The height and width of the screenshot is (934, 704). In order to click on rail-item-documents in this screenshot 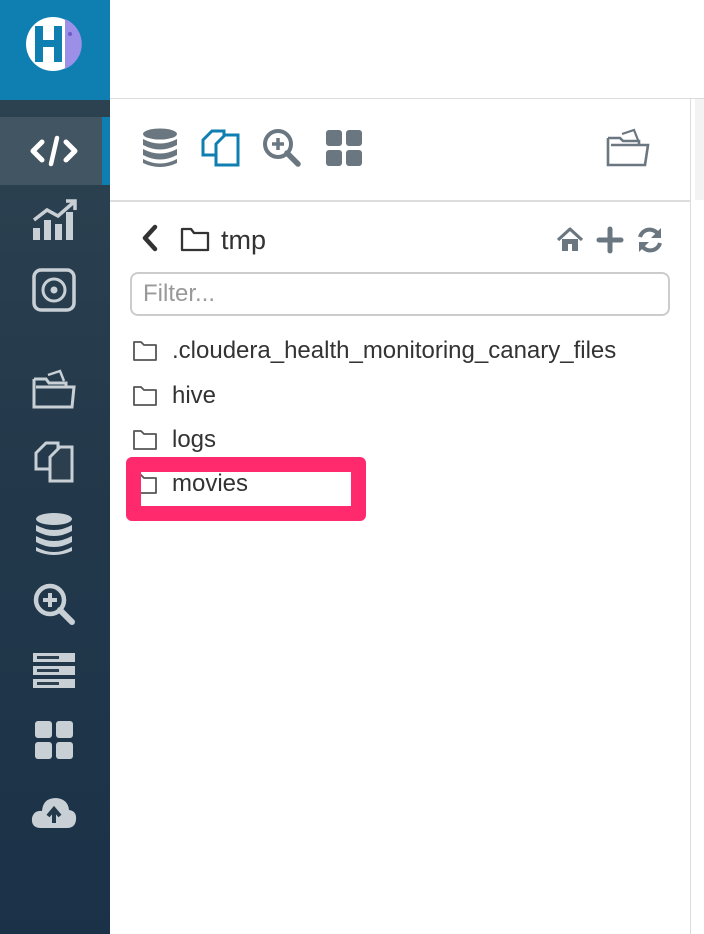, I will do `click(54, 462)`.